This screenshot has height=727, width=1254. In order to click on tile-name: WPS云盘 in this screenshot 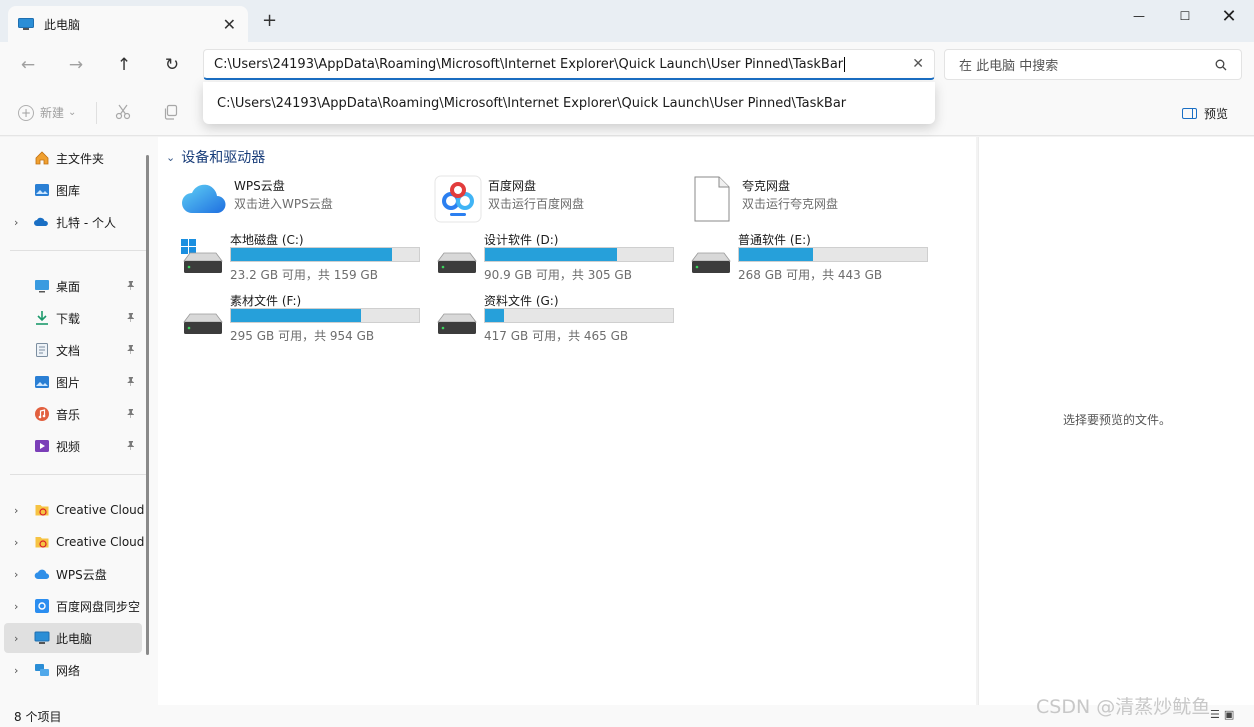, I will do `click(259, 186)`.